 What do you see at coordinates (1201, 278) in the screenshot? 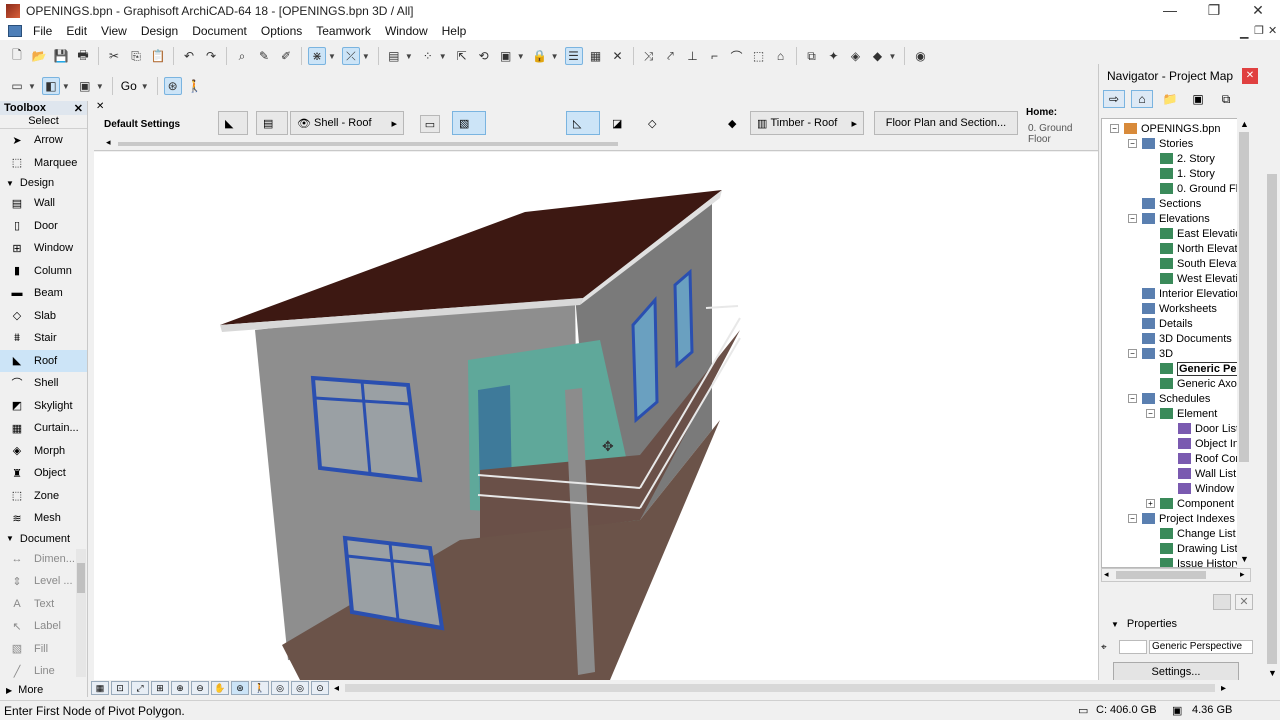
I see `tree-item: West Elevatic` at bounding box center [1201, 278].